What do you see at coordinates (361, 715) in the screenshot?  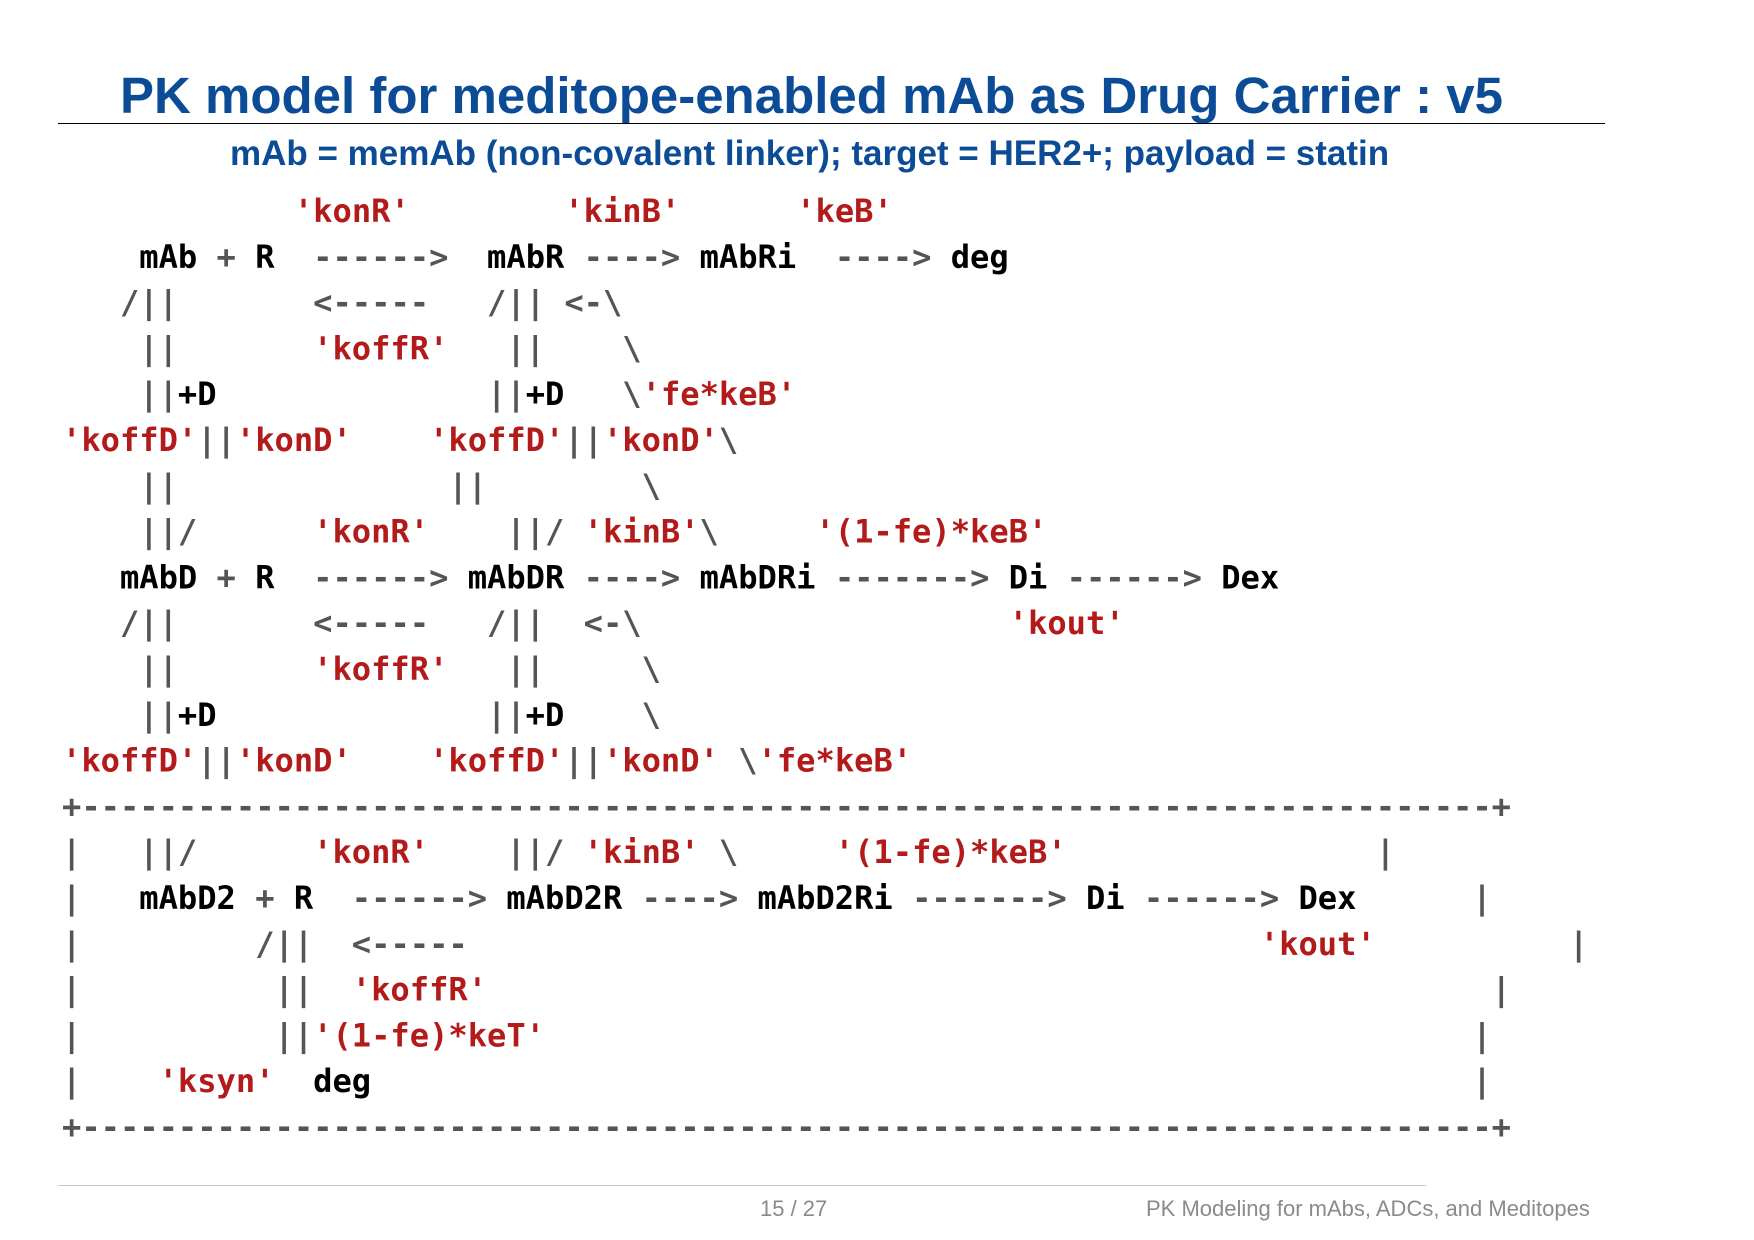 I see `diagram-line: ||+D ||+D \` at bounding box center [361, 715].